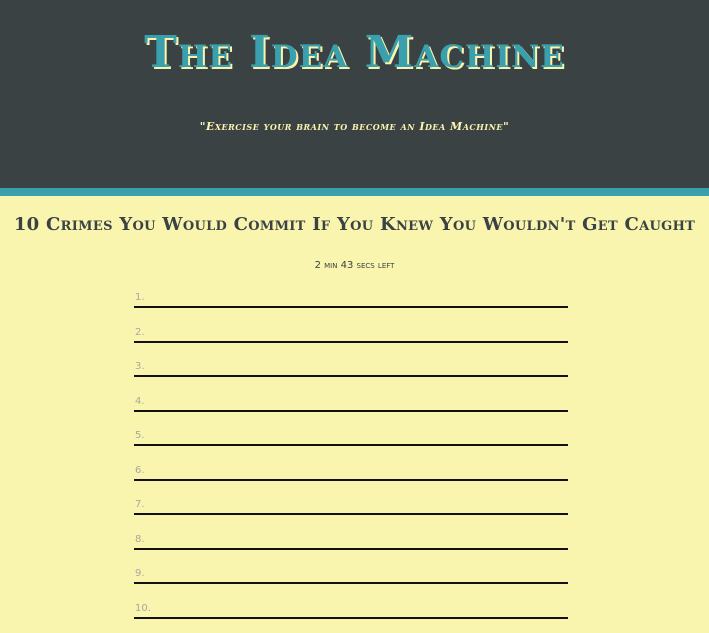 The width and height of the screenshot is (709, 633). I want to click on idea-row: 1., so click(351, 305).